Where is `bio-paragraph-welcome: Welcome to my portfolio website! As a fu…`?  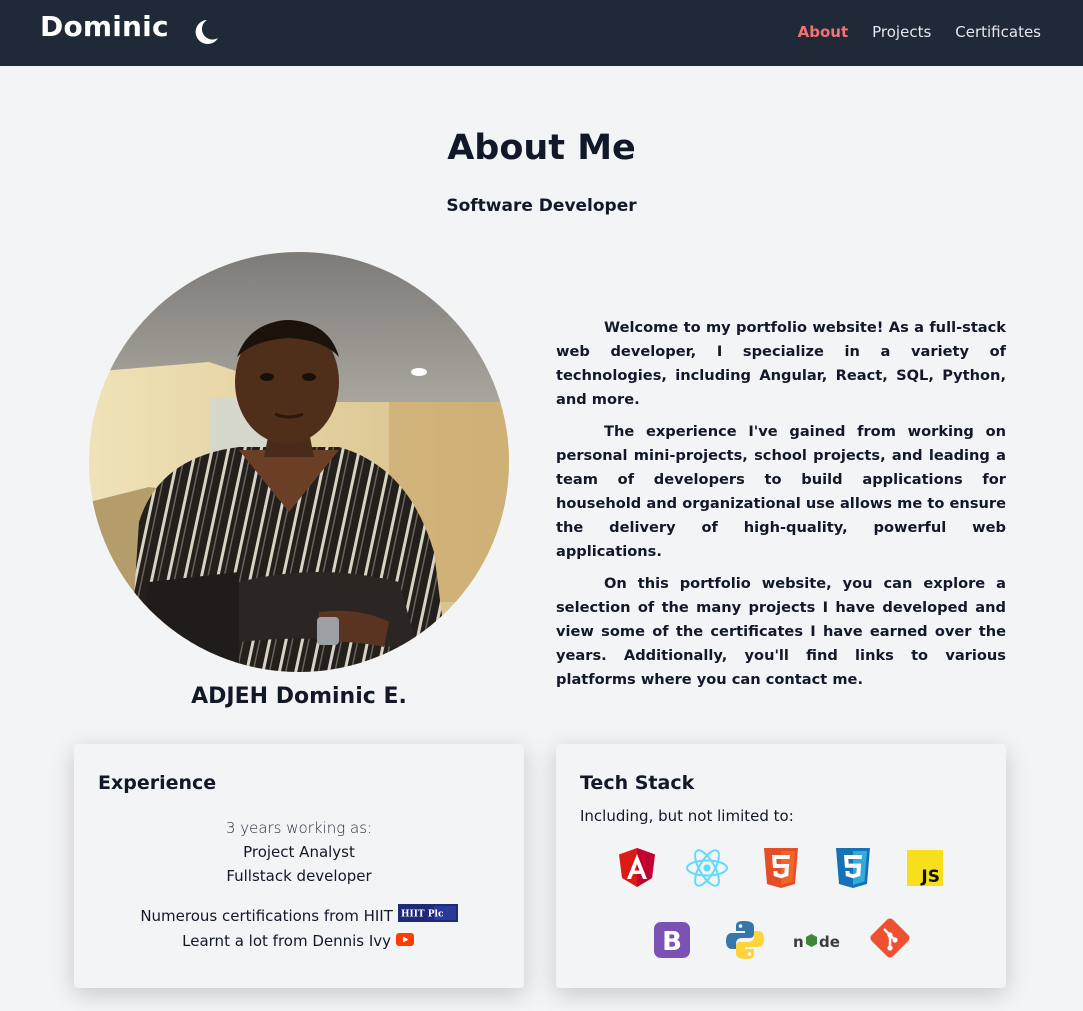 bio-paragraph-welcome: Welcome to my portfolio website! As a fu… is located at coordinates (781, 363).